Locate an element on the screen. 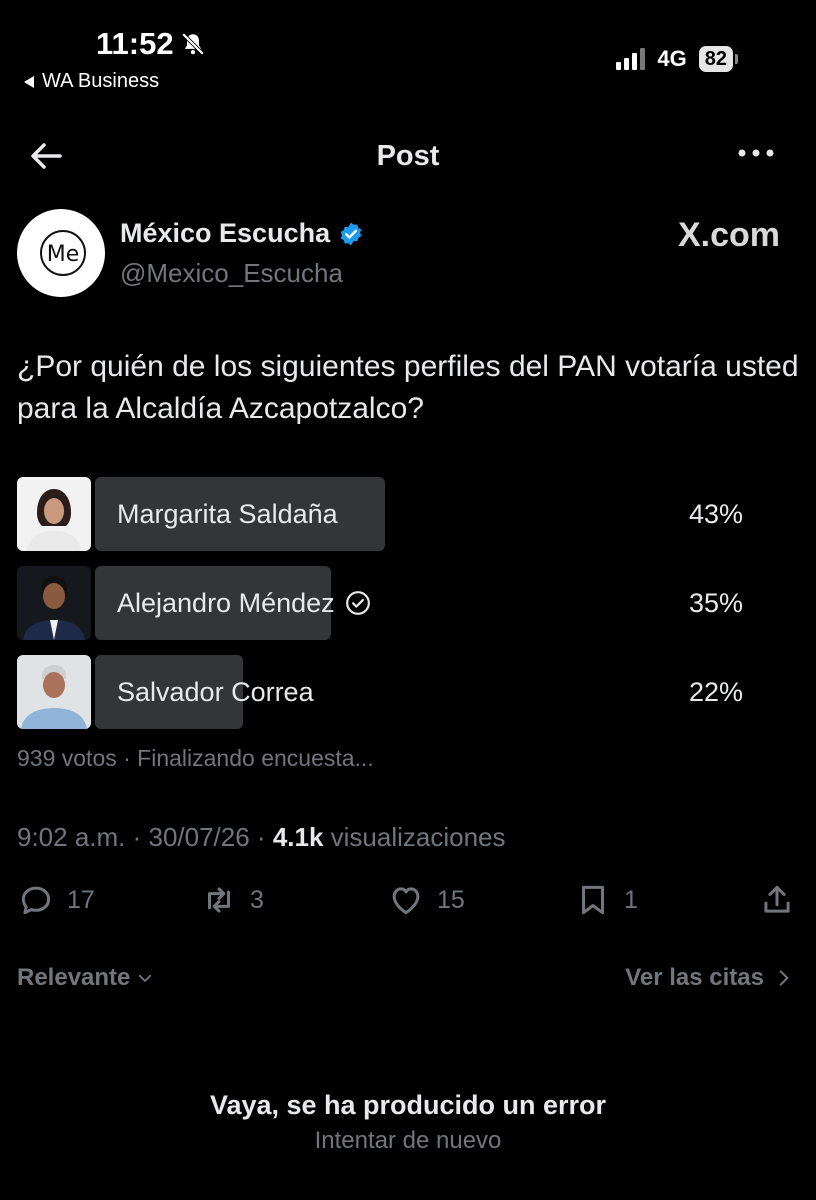 The image size is (816, 1200). back-to-app-link: WA Business is located at coordinates (91, 81).